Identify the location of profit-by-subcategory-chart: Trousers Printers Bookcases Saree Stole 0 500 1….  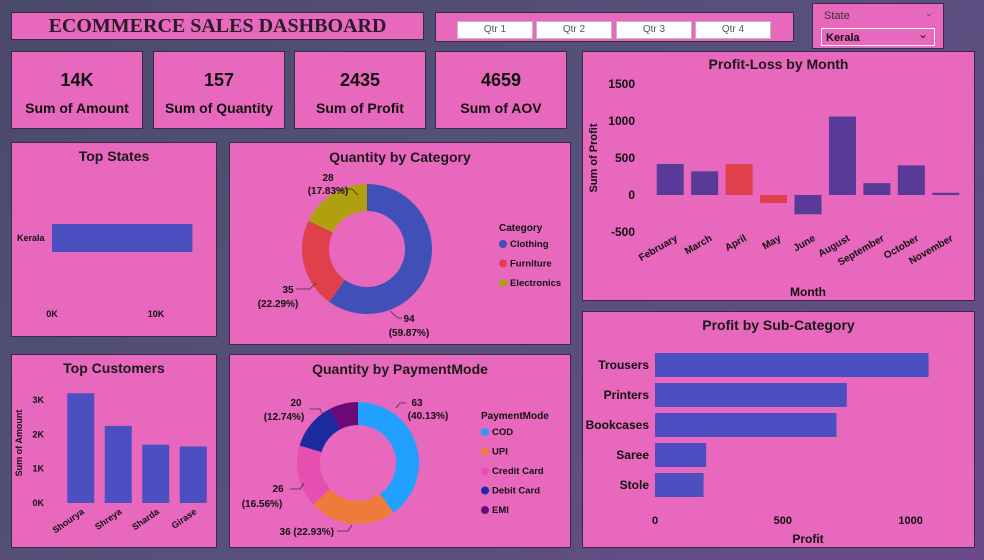
(757, 449).